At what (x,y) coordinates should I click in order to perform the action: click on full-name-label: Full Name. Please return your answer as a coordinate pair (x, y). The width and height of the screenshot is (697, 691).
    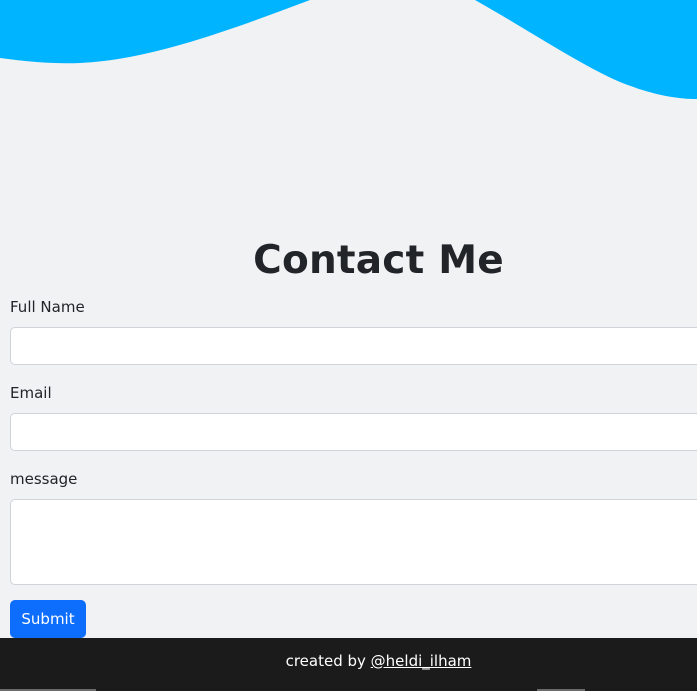
    Looking at the image, I should click on (47, 307).